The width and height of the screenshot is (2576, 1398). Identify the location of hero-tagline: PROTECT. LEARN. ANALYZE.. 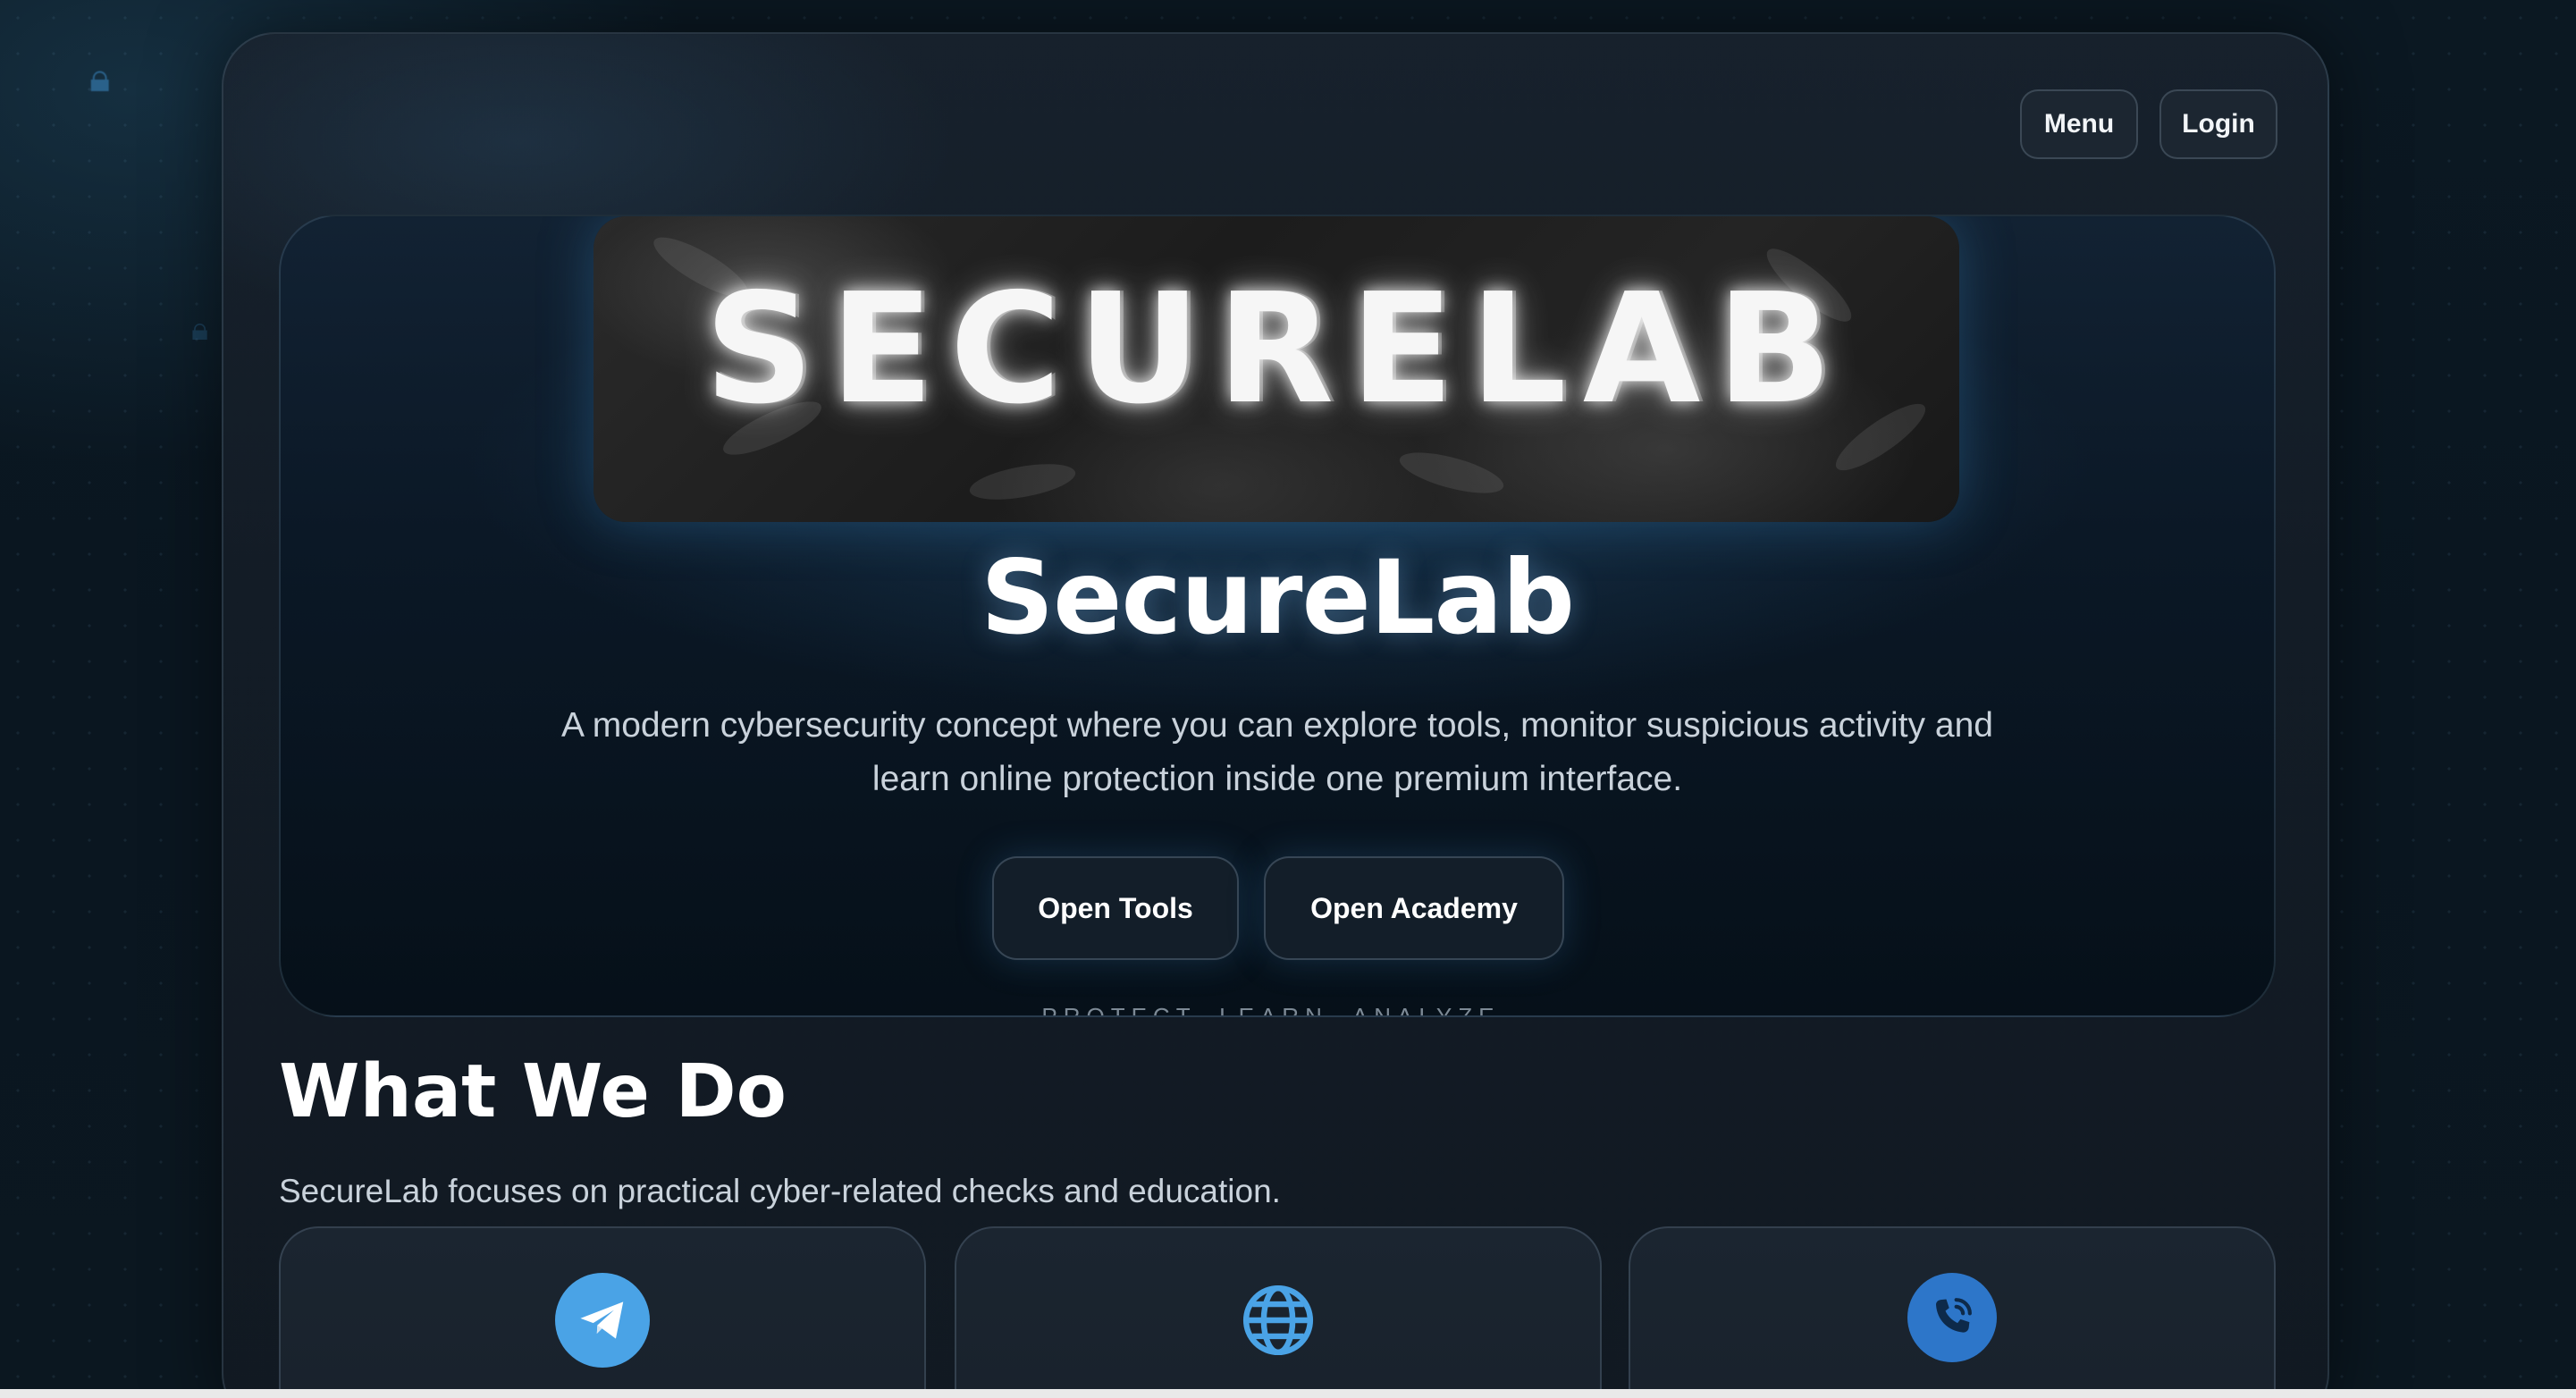
(1277, 1010).